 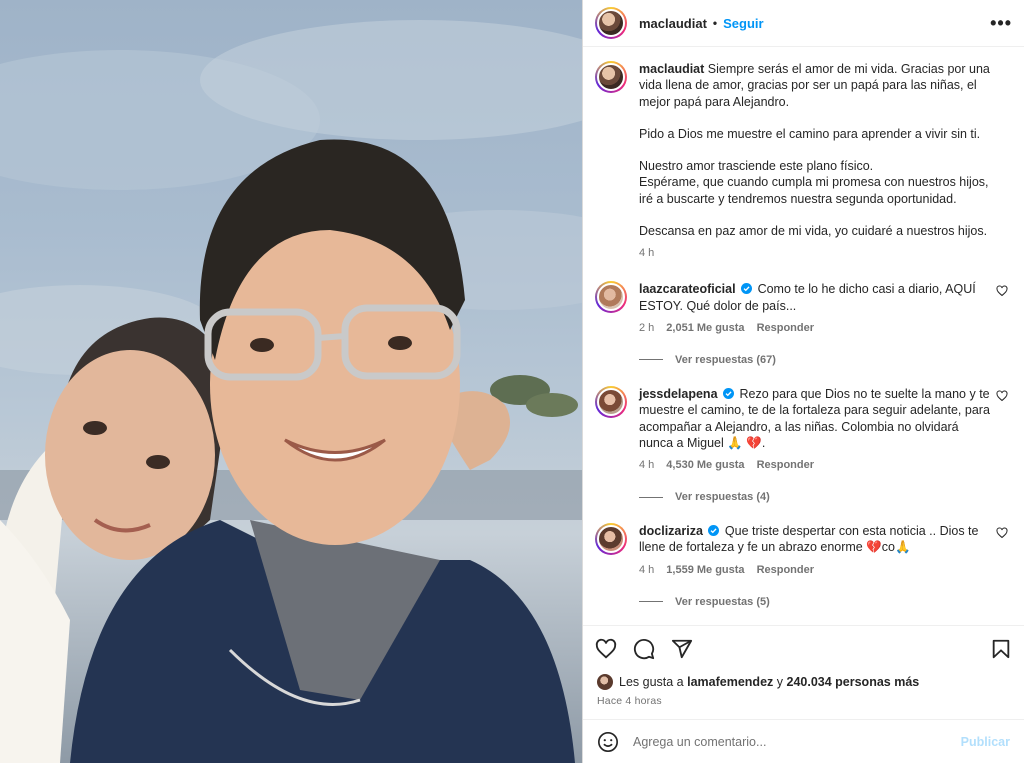 What do you see at coordinates (1001, 649) in the screenshot?
I see `save-bookmark-icon` at bounding box center [1001, 649].